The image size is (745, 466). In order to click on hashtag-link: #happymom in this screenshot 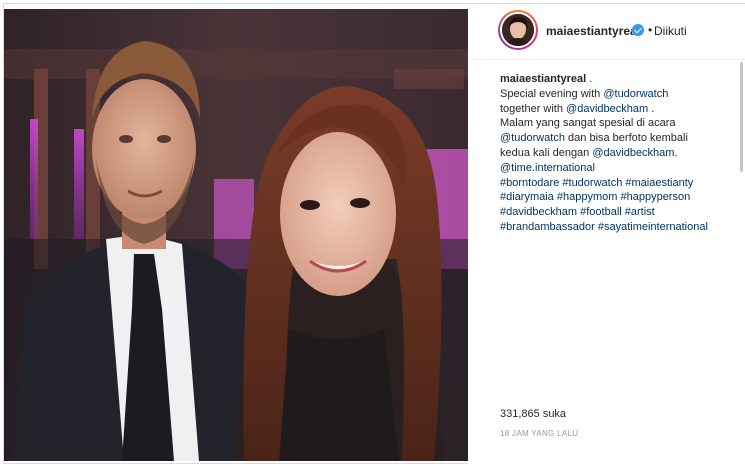, I will do `click(587, 197)`.